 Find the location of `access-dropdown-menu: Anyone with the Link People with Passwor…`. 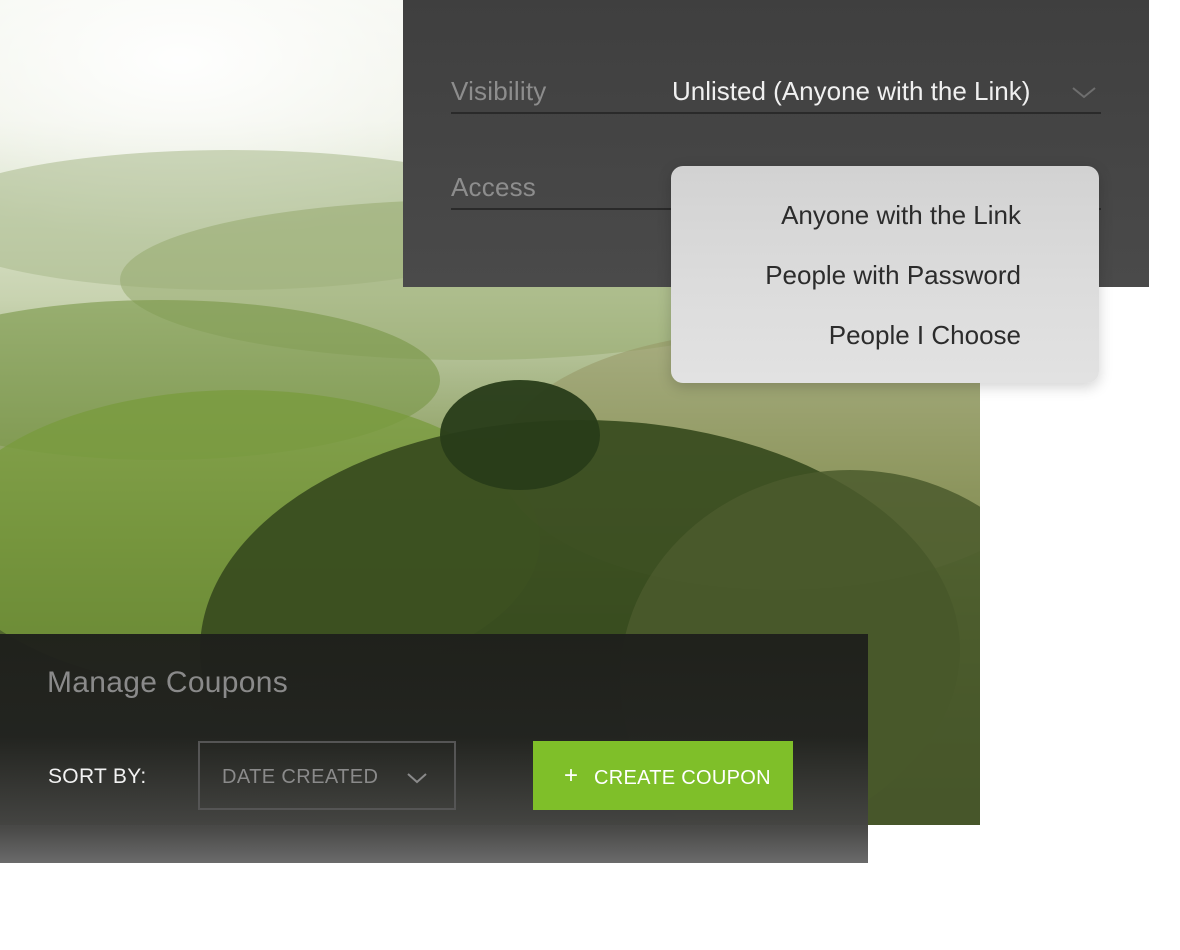

access-dropdown-menu: Anyone with the Link People with Passwor… is located at coordinates (885, 274).